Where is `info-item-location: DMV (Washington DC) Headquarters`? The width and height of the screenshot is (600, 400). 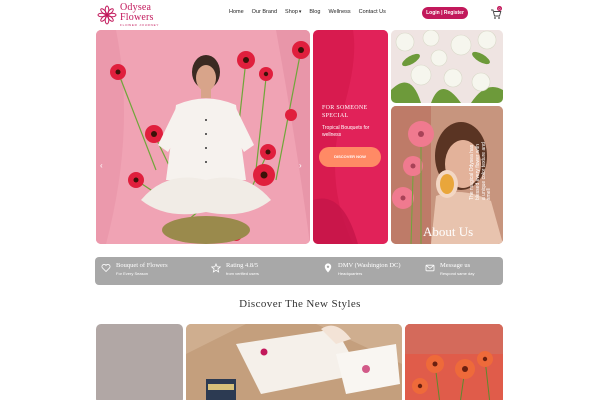 info-item-location: DMV (Washington DC) Headquarters is located at coordinates (362, 269).